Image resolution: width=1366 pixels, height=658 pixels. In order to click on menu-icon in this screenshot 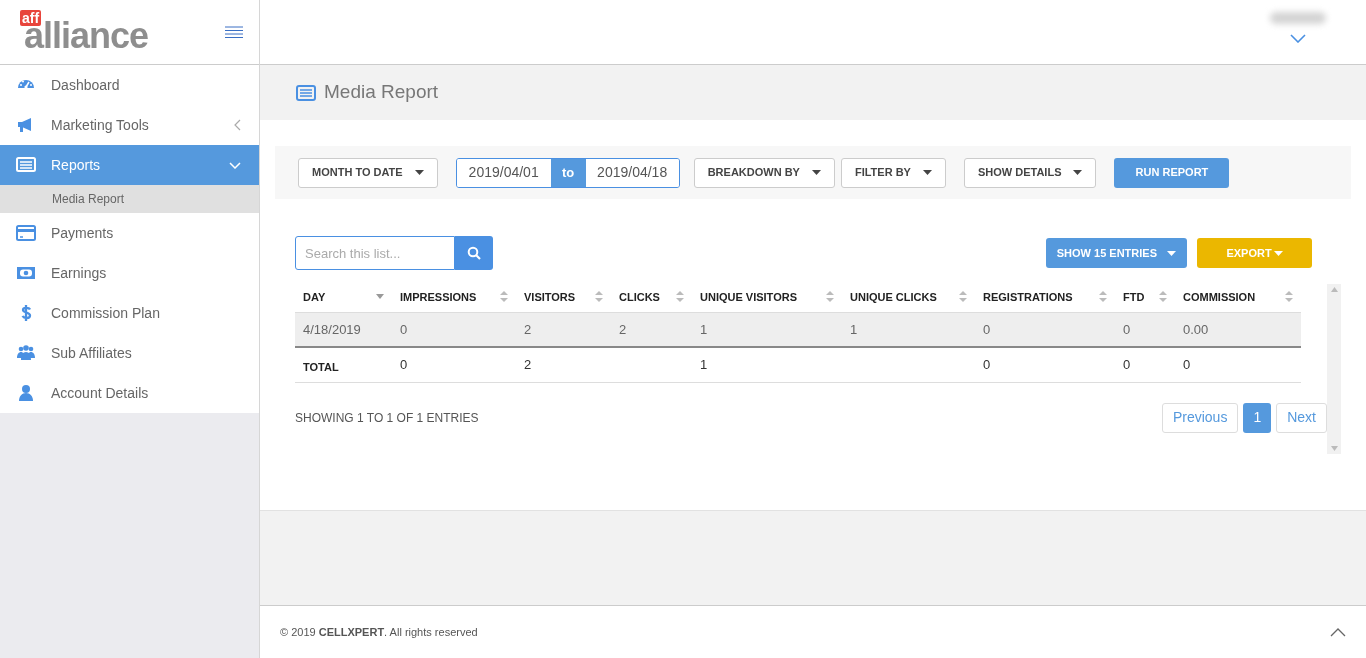, I will do `click(234, 32)`.